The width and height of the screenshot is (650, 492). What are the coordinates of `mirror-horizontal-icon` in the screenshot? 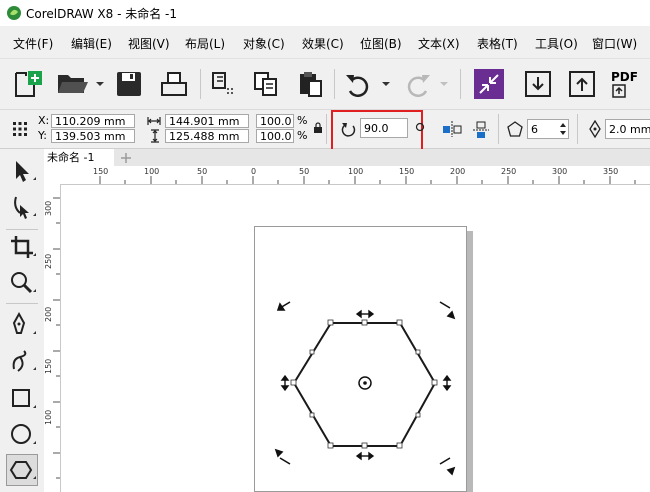 It's located at (452, 129).